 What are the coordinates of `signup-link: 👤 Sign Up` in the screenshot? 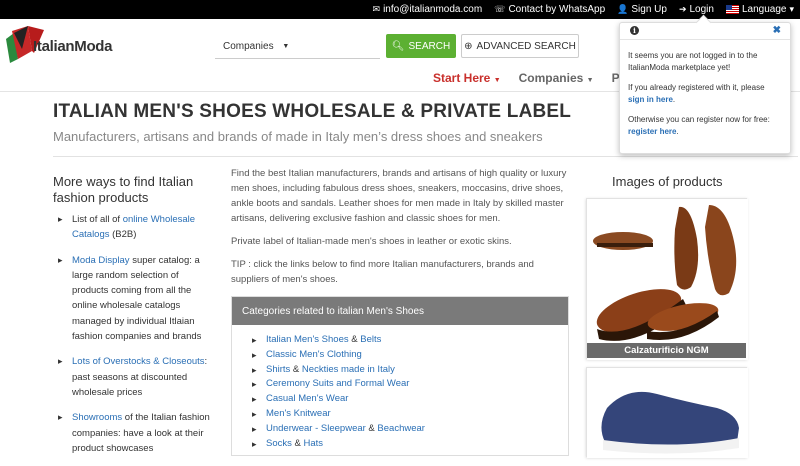 It's located at (642, 9).